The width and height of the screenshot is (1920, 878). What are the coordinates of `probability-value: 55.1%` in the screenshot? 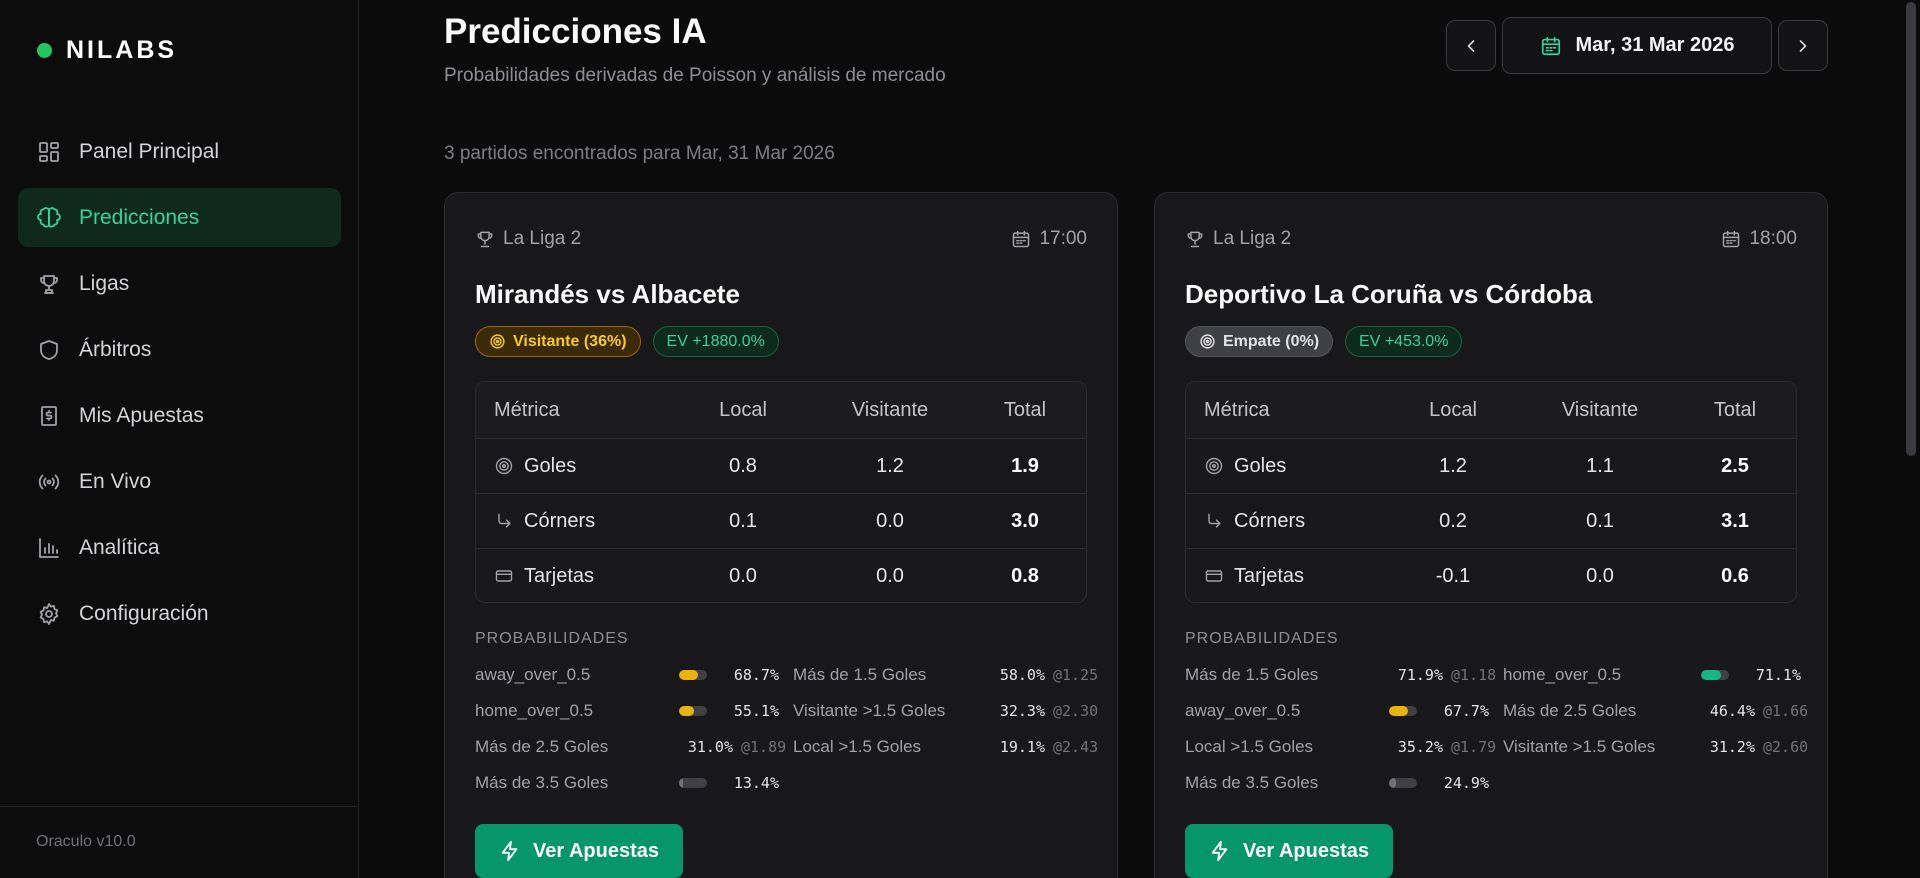 It's located at (756, 711).